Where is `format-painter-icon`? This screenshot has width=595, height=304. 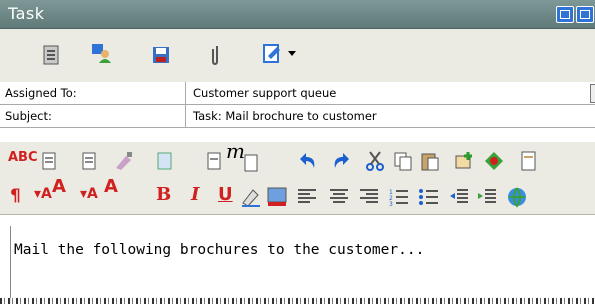 format-painter-icon is located at coordinates (124, 161).